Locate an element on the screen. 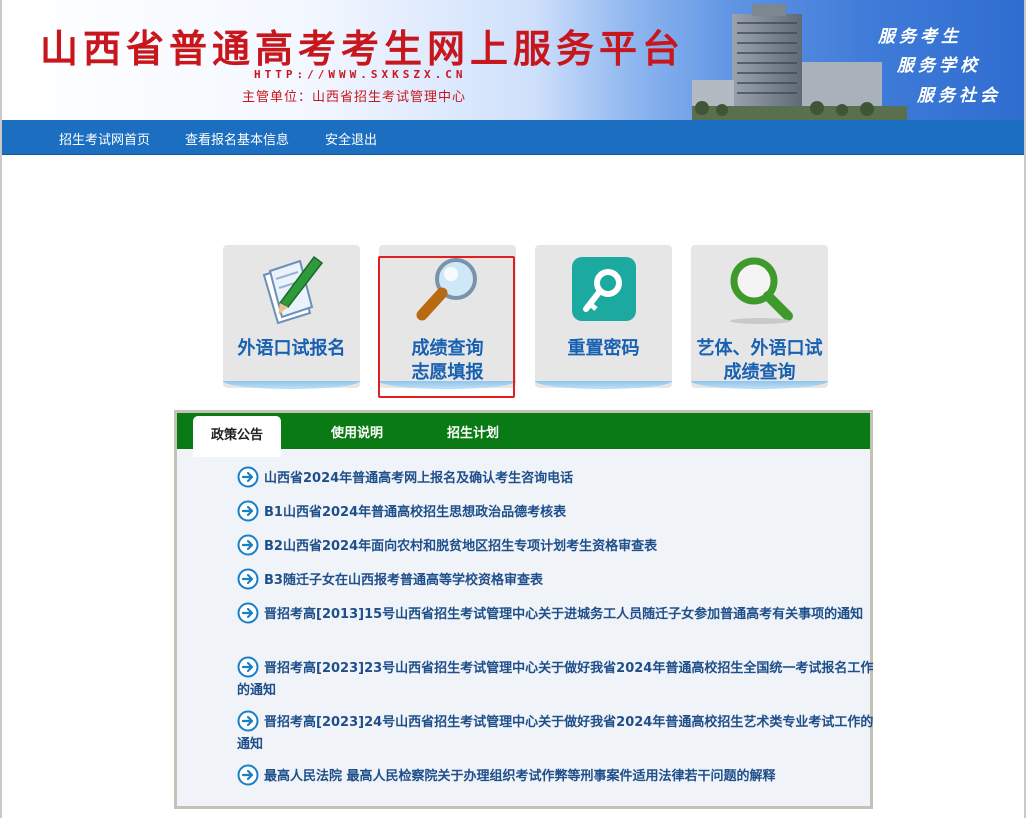 The image size is (1026, 818). tile-score-query-volunteer: 成绩查询 志愿填报 is located at coordinates (447, 317).